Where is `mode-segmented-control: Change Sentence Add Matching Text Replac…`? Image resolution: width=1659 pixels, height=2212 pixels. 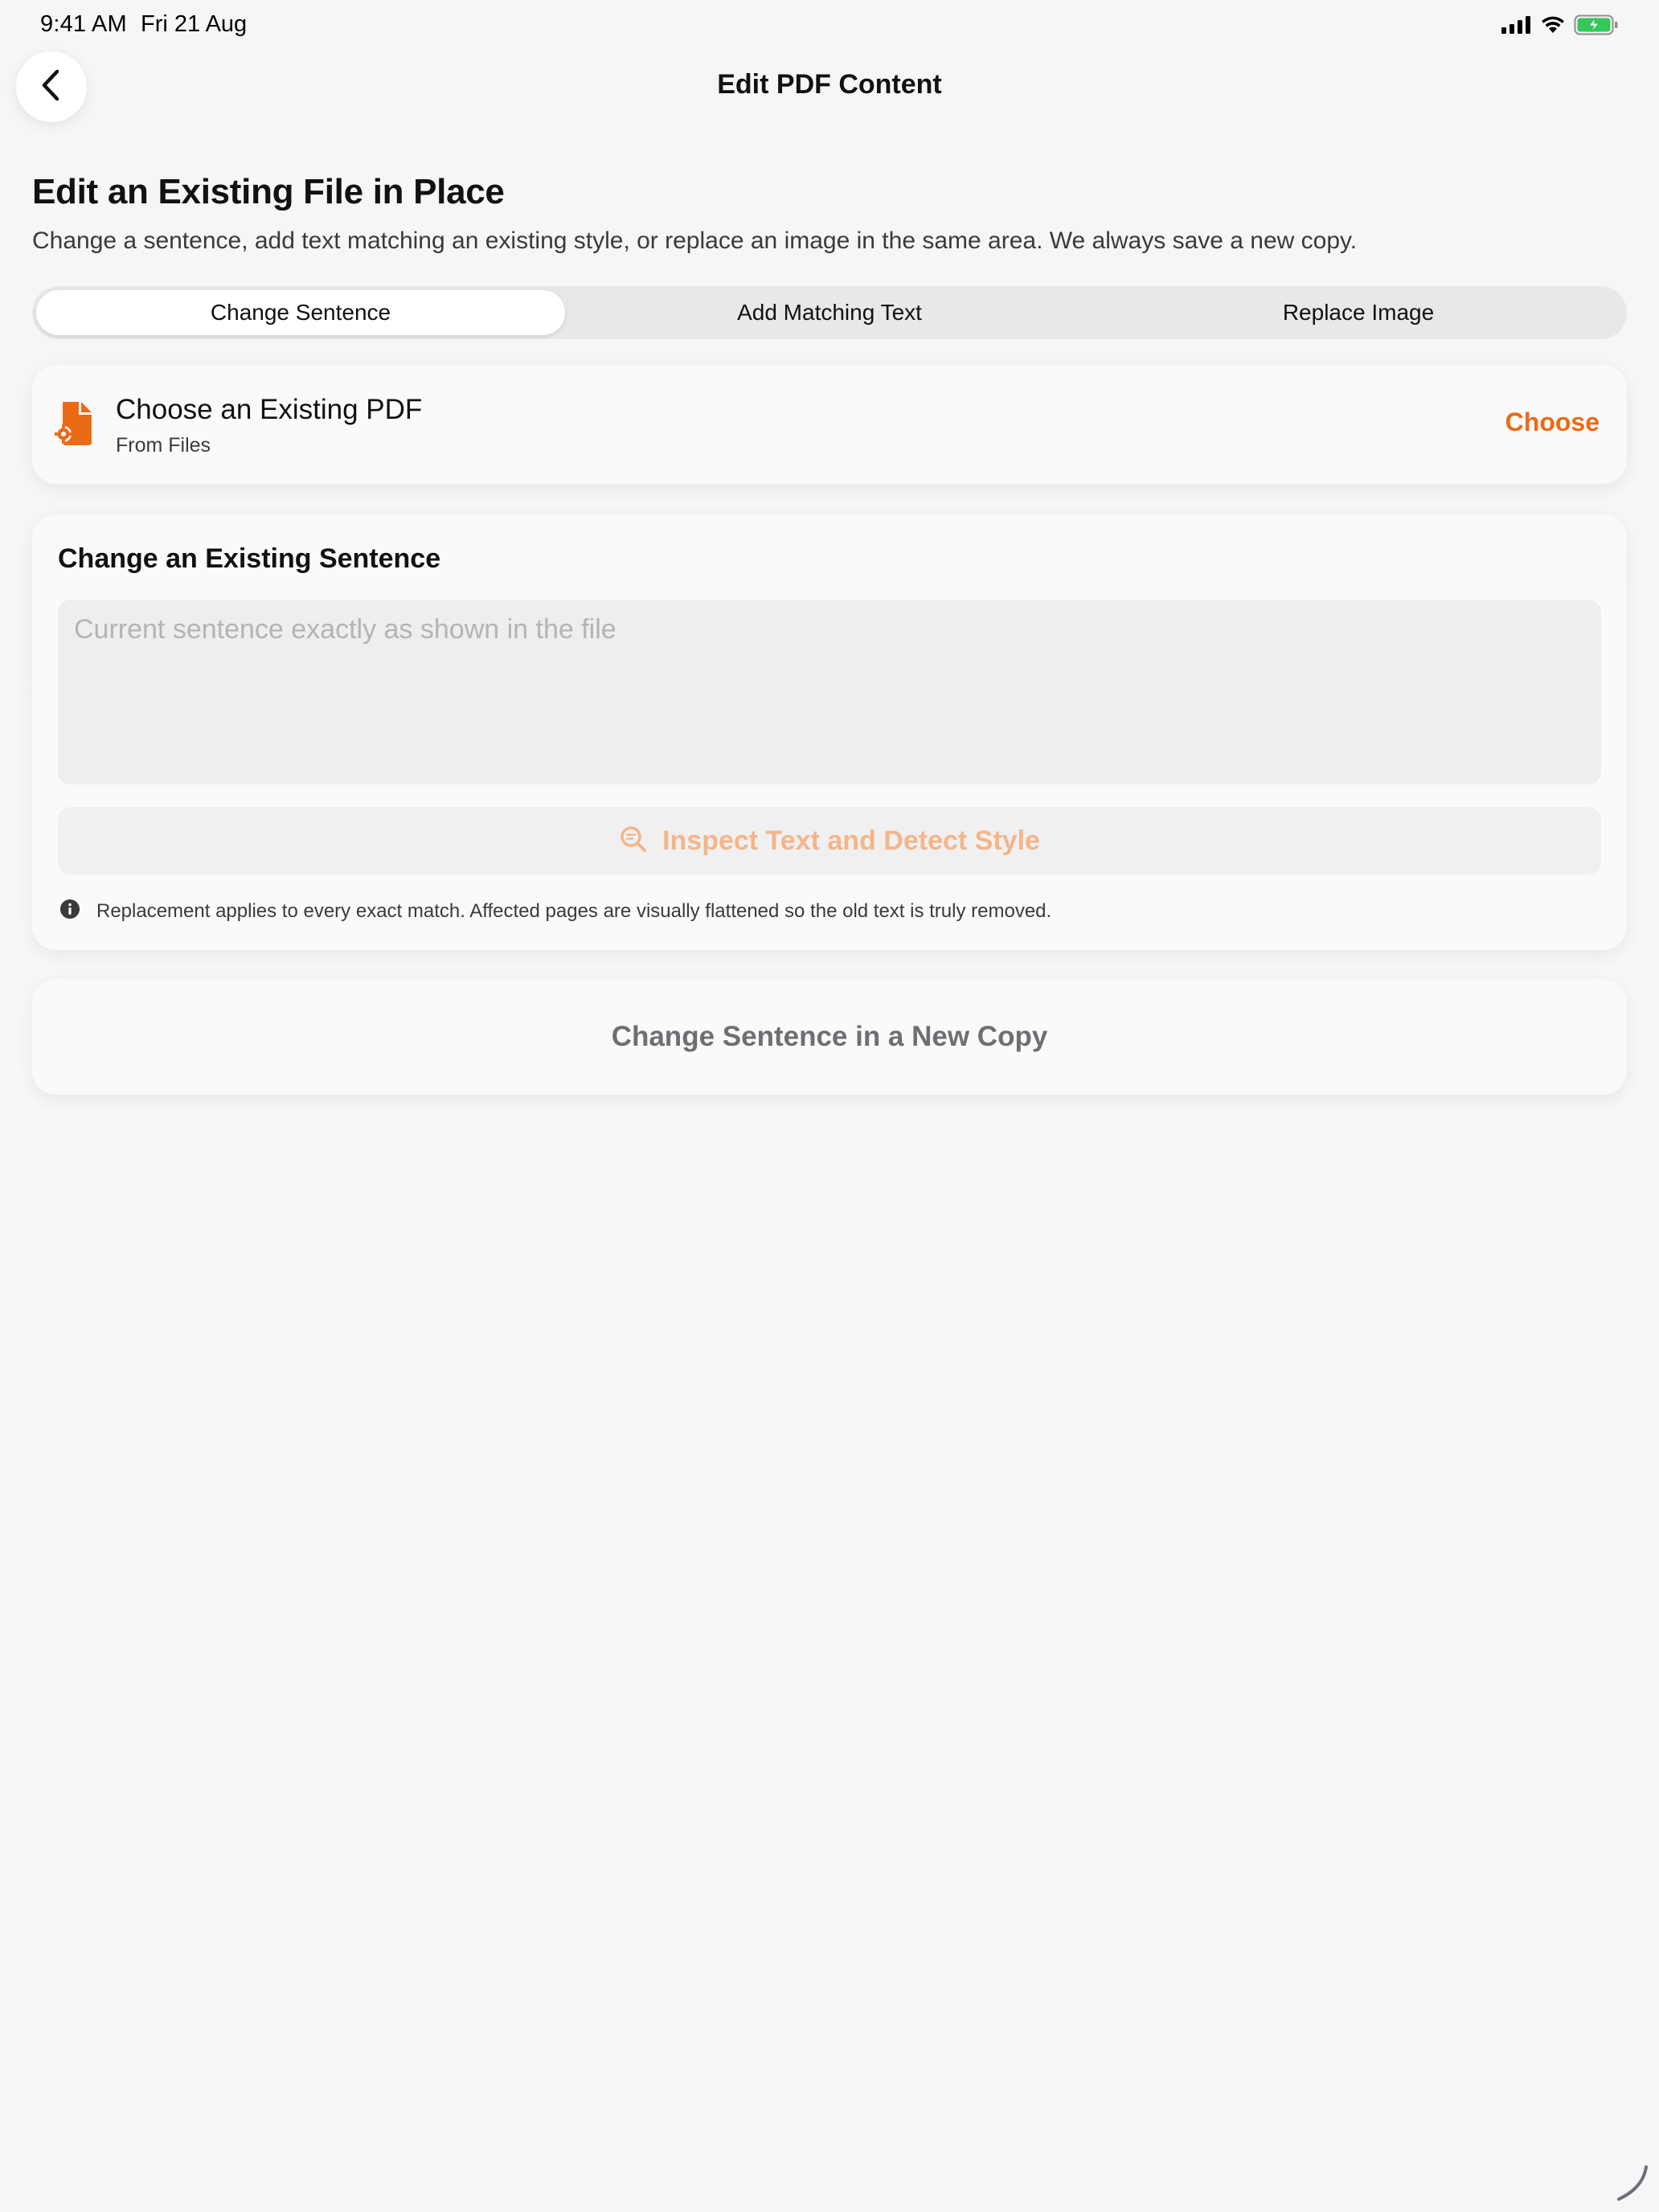
mode-segmented-control: Change Sentence Add Matching Text Replac… is located at coordinates (829, 312).